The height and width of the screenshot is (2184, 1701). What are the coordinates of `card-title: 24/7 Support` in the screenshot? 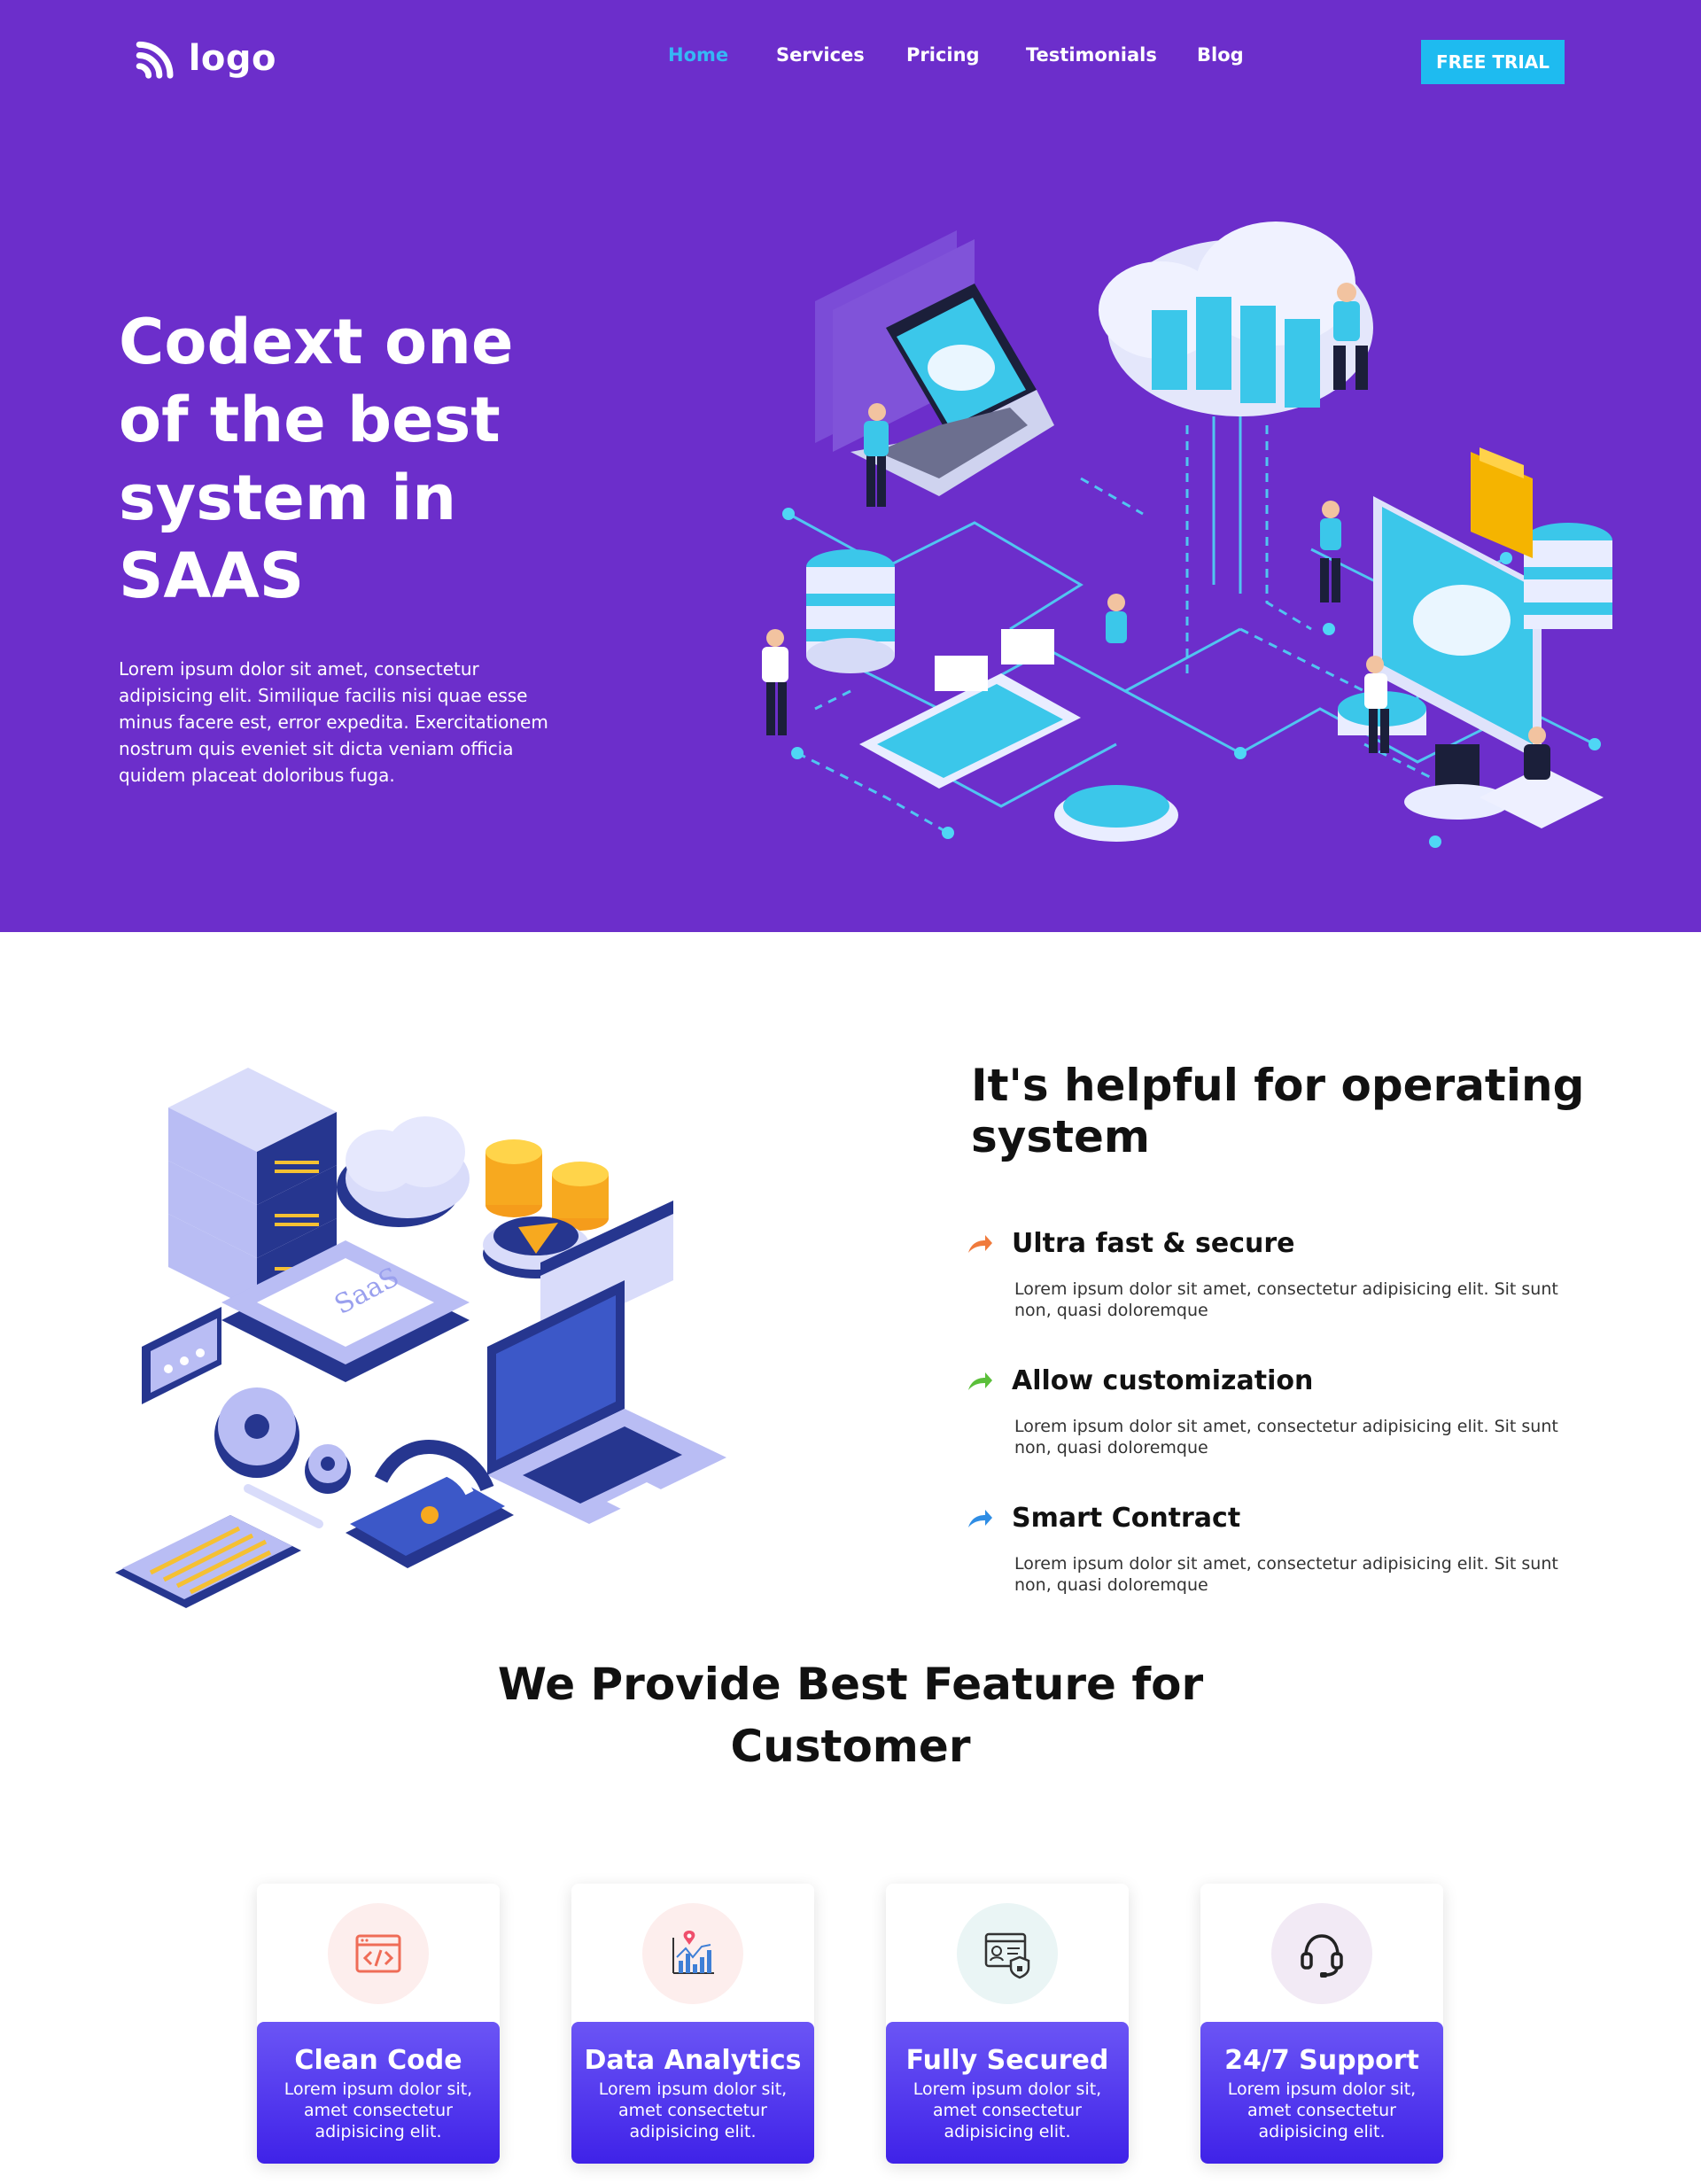 It's located at (1321, 2060).